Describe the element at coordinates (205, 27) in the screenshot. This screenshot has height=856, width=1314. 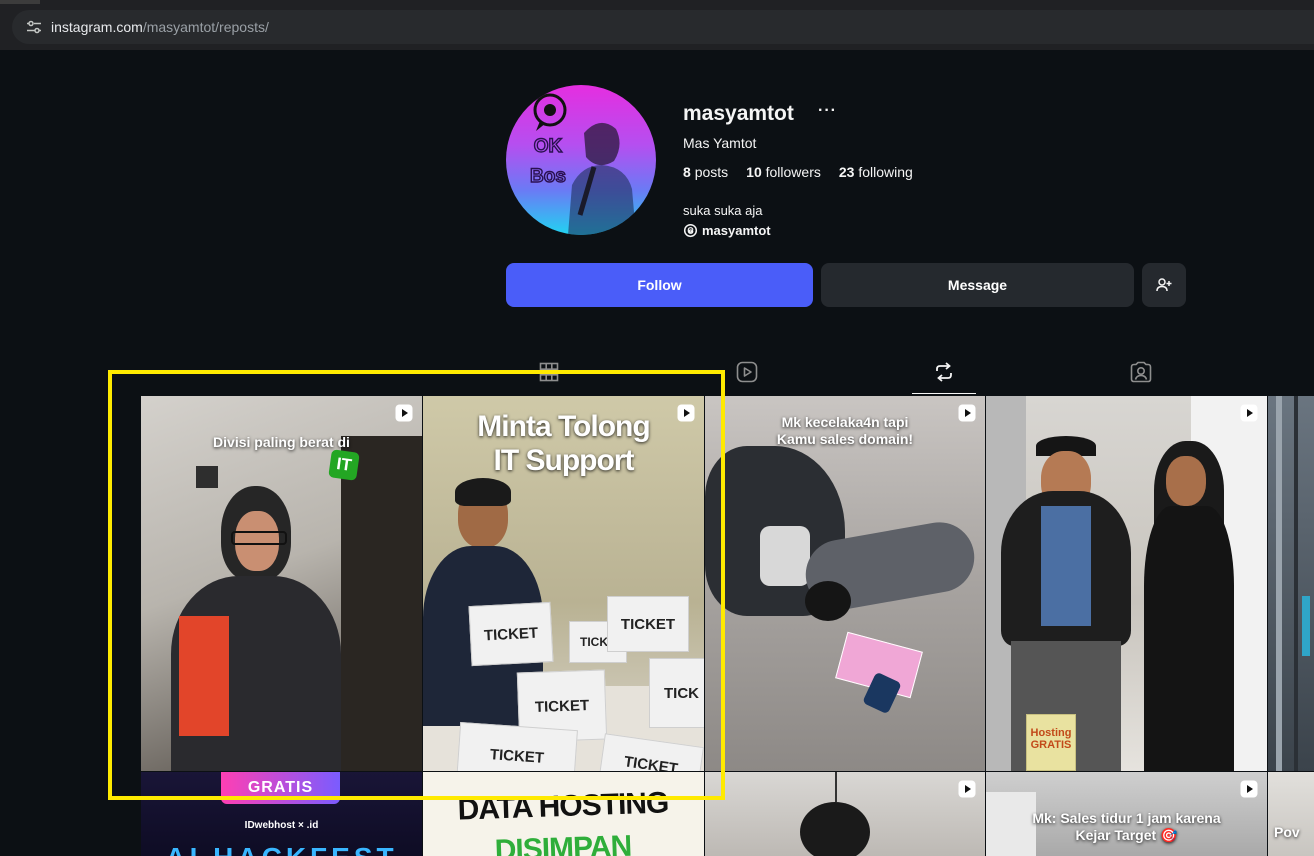
I see `url-path: /masyamtot/reposts/` at that location.